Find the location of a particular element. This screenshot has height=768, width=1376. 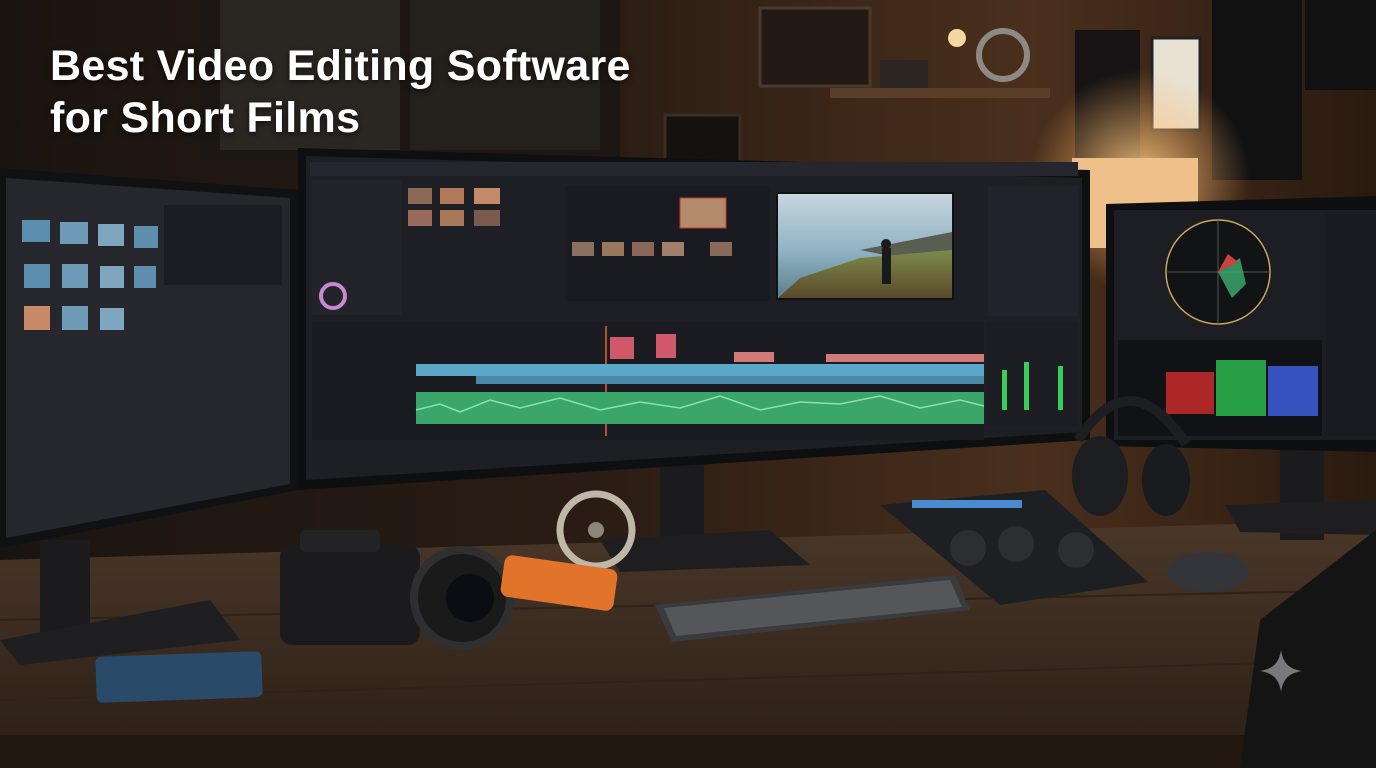

control-buttons is located at coordinates (967, 504).